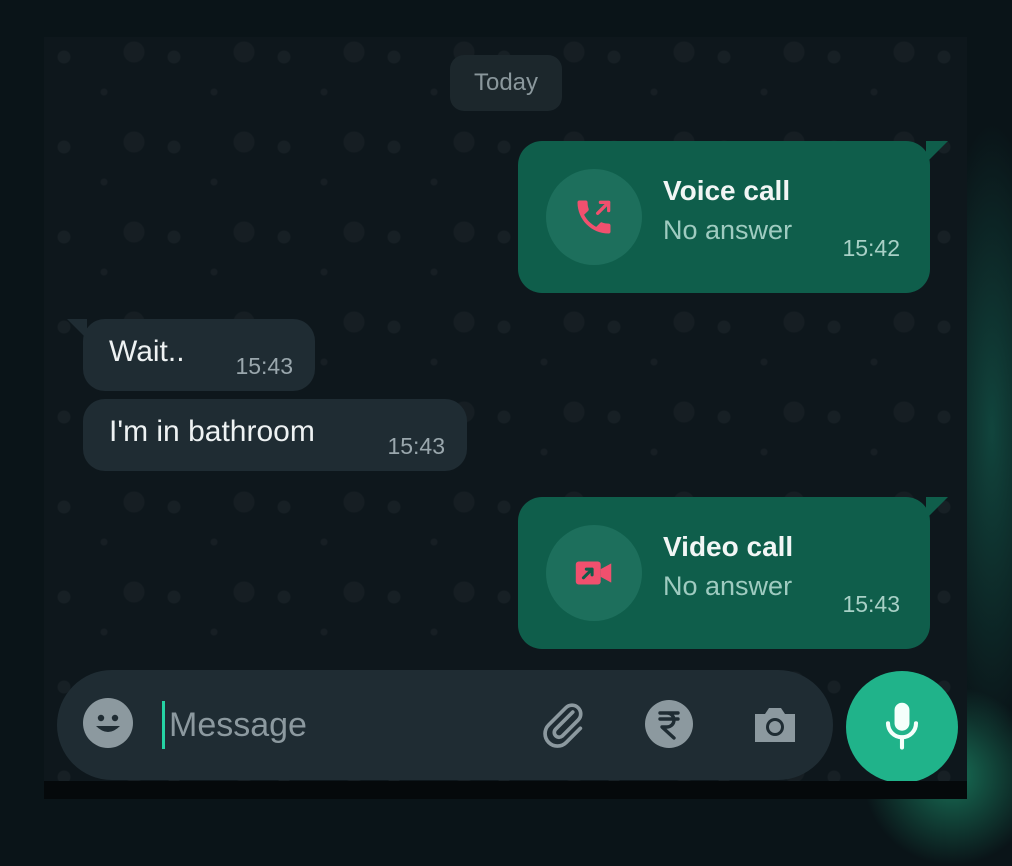 The height and width of the screenshot is (866, 1012). What do you see at coordinates (727, 190) in the screenshot?
I see `call-type-label: Voice call` at bounding box center [727, 190].